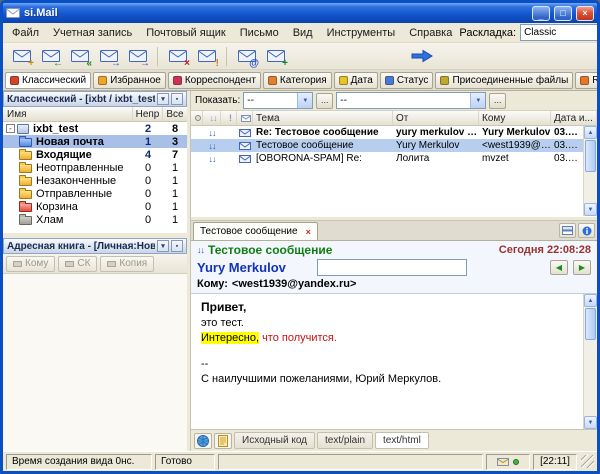 The width and height of the screenshot is (600, 474). What do you see at coordinates (95, 141) in the screenshot?
I see `folder-row-new-mail: Новая почта 1 3` at bounding box center [95, 141].